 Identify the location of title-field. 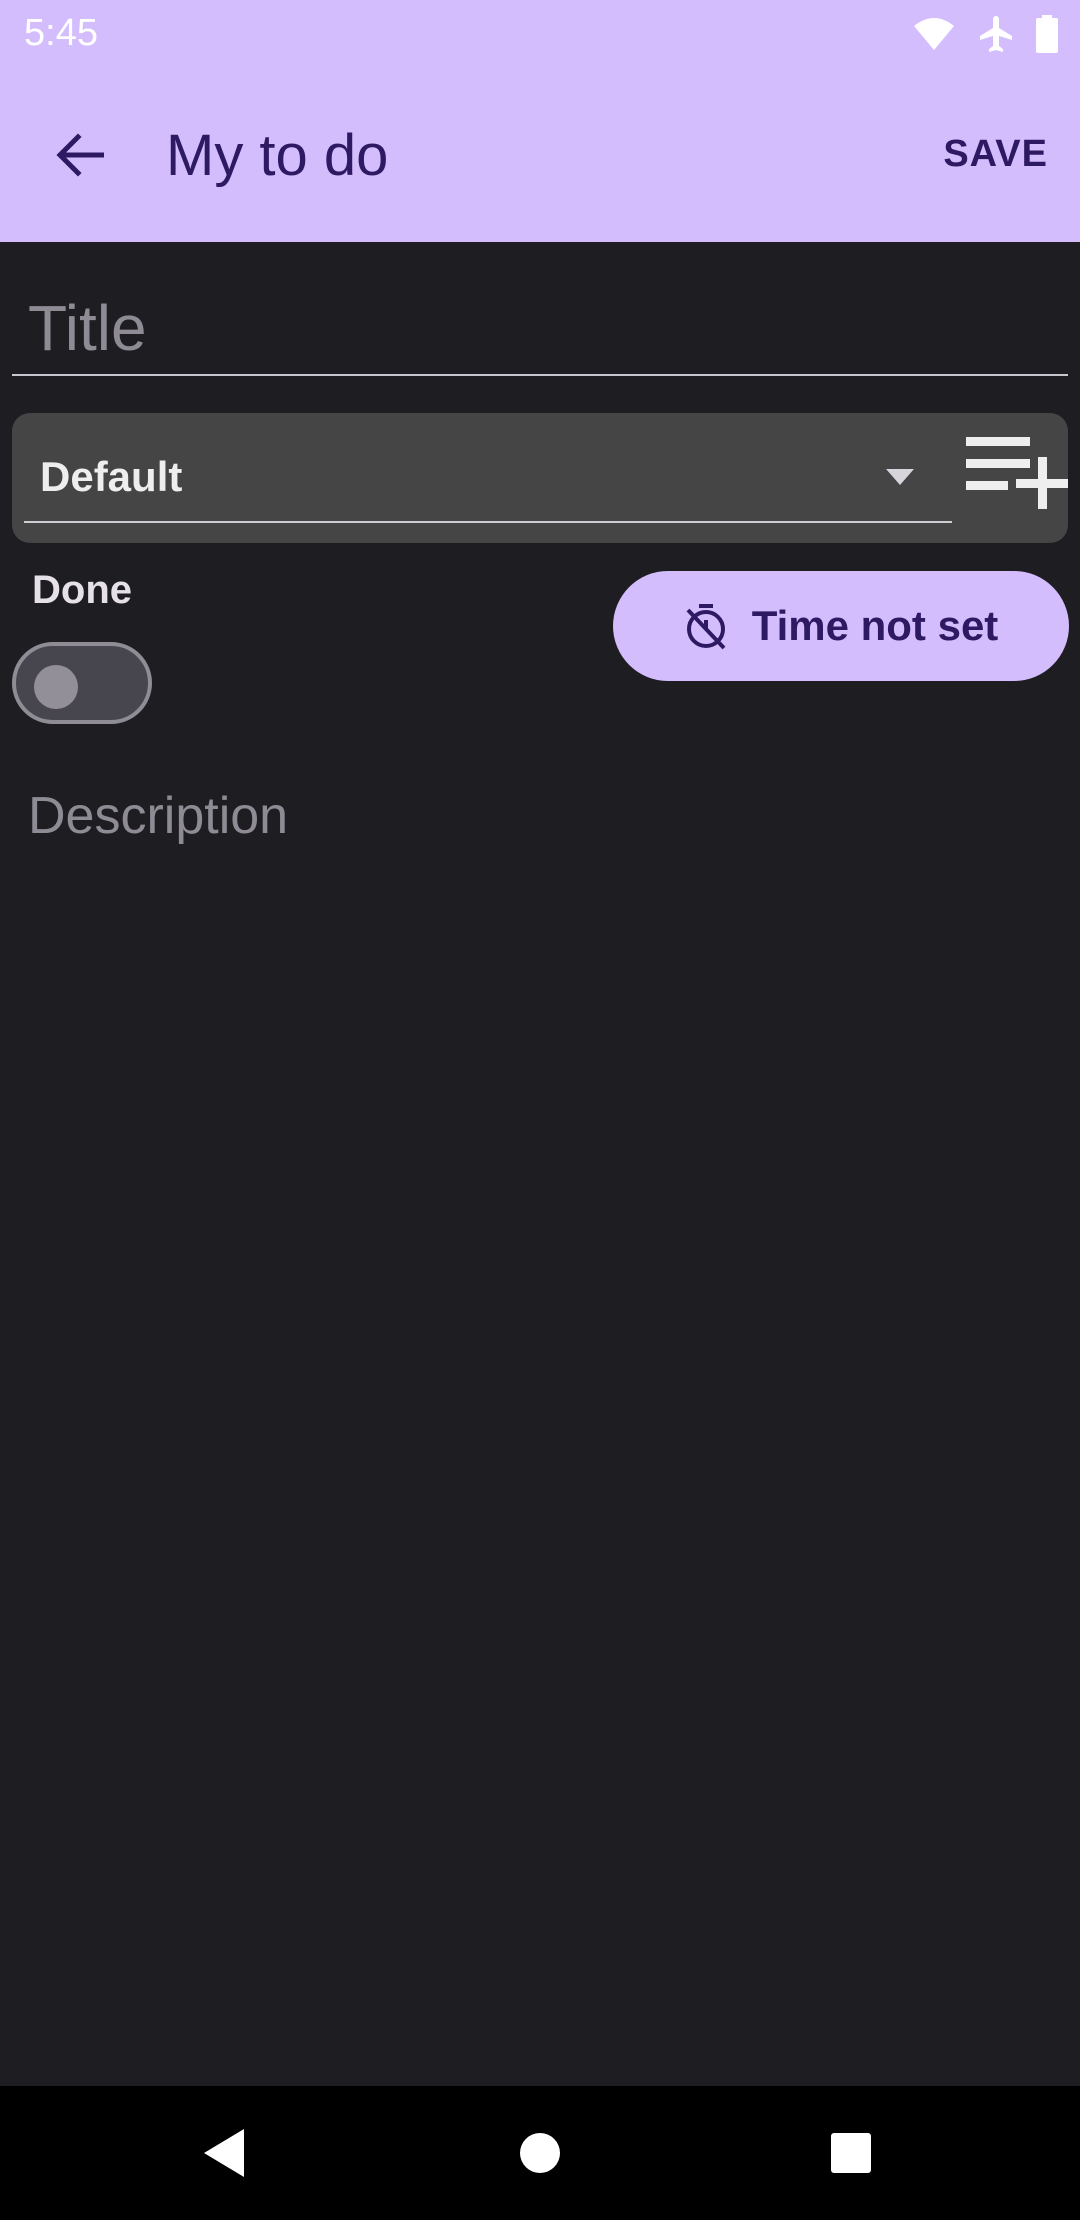
(540, 329).